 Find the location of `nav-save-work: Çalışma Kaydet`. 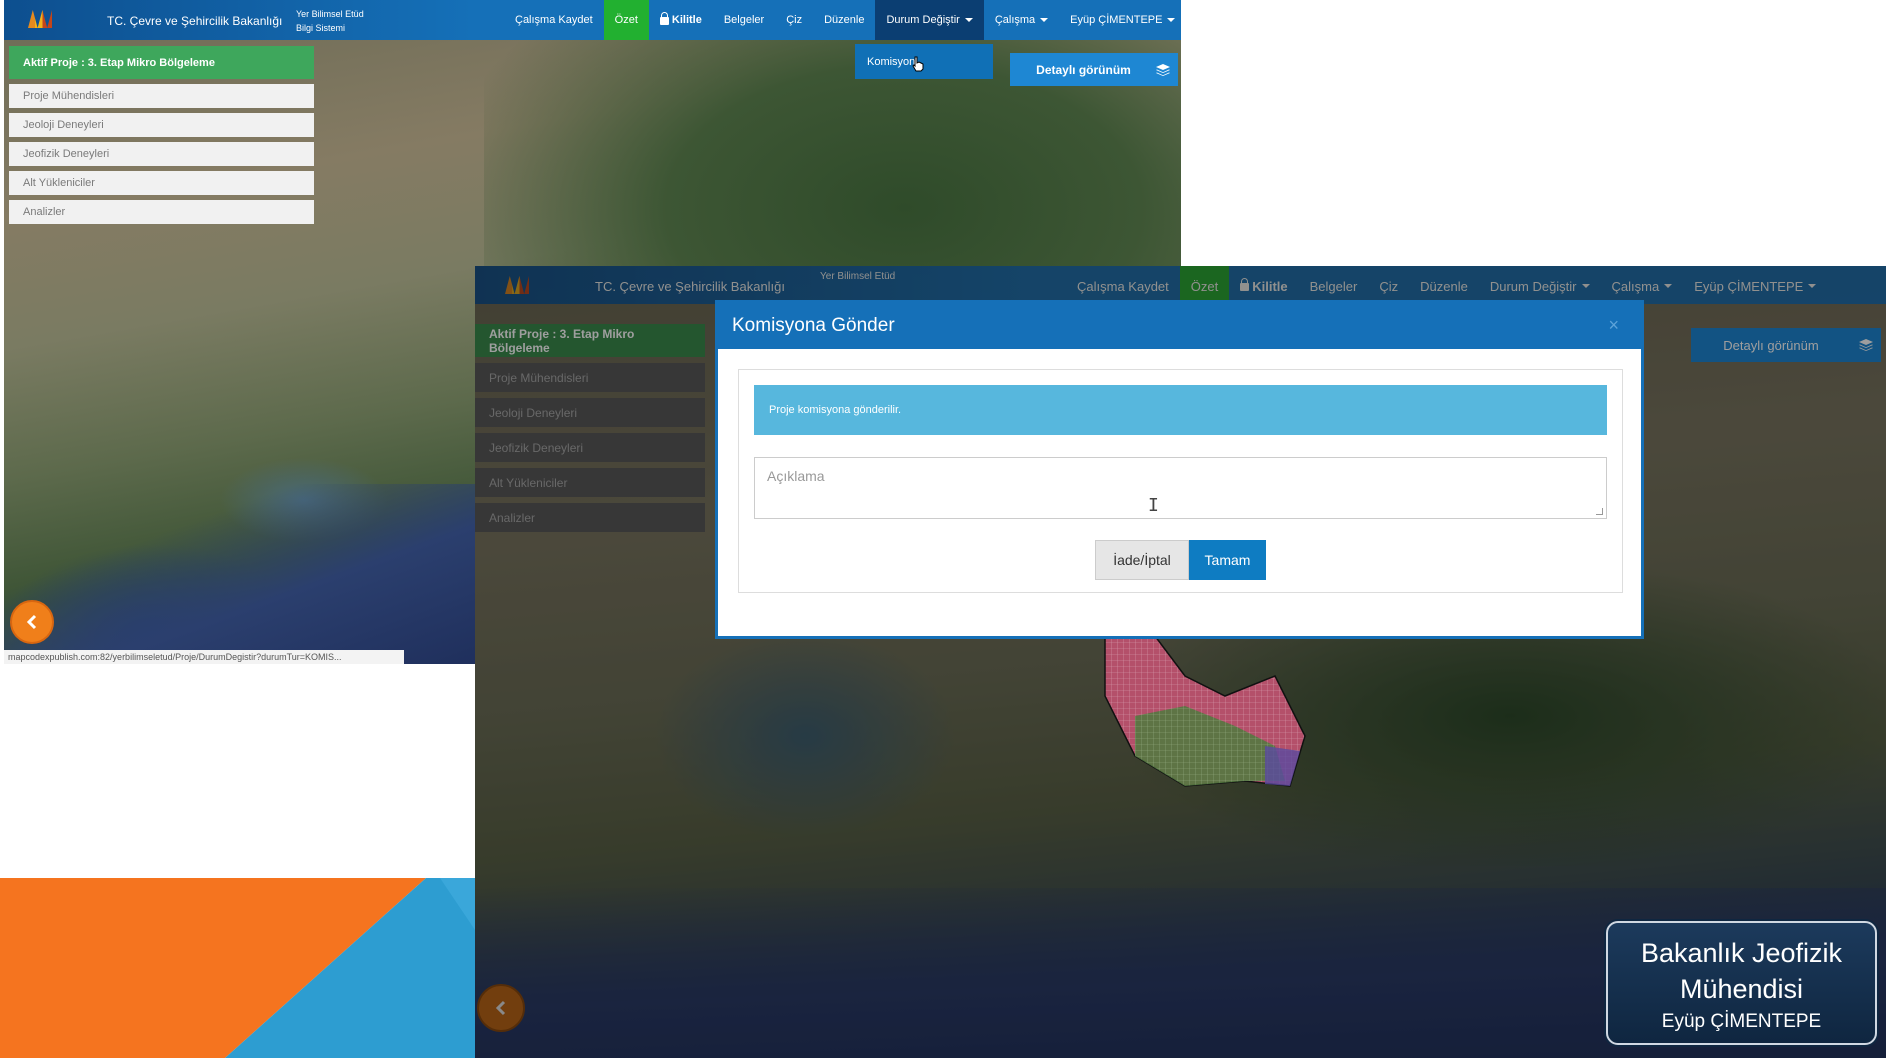

nav-save-work: Çalışma Kaydet is located at coordinates (554, 20).